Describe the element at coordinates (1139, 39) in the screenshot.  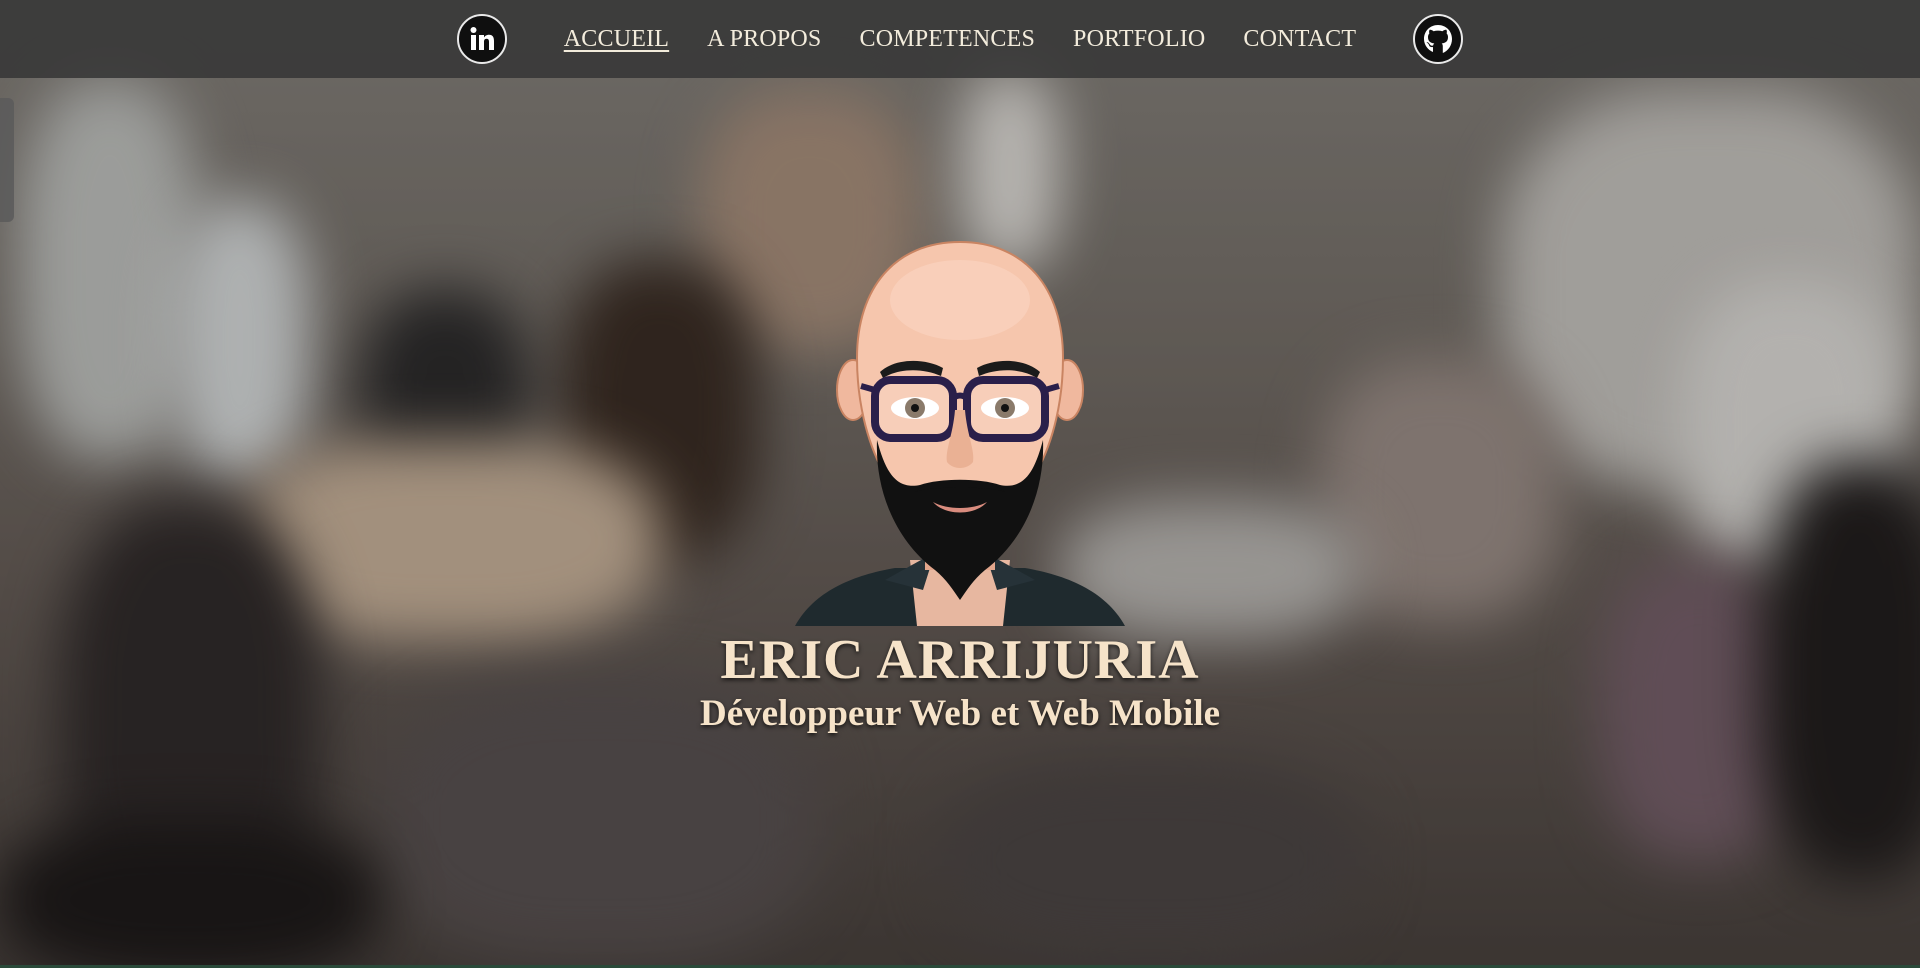
I see `nav-portfolio: PORTFOLIO` at that location.